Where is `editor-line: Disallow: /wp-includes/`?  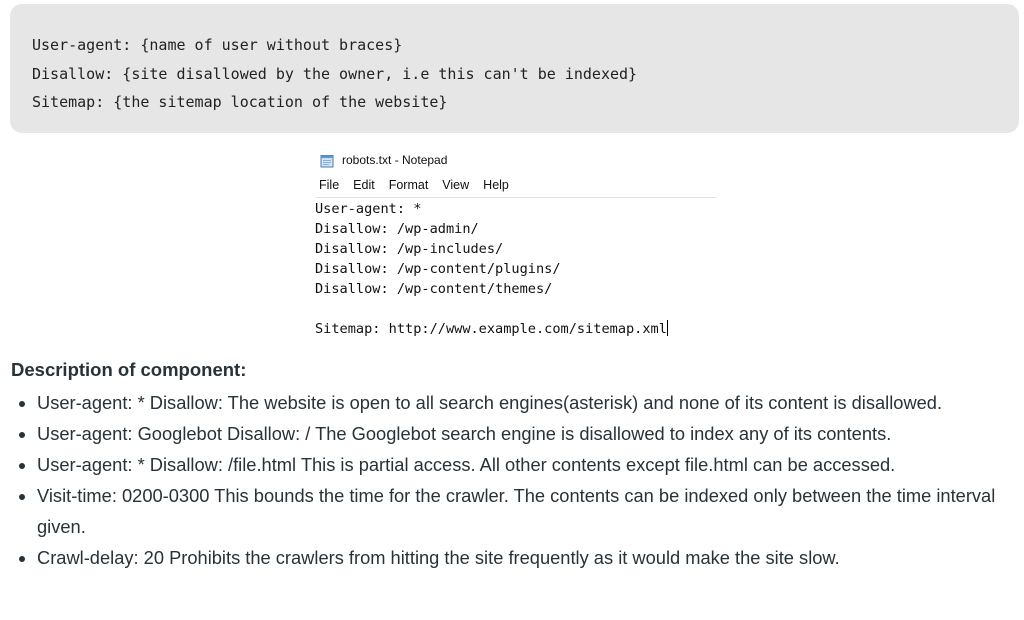
editor-line: Disallow: /wp-includes/ is located at coordinates (409, 249).